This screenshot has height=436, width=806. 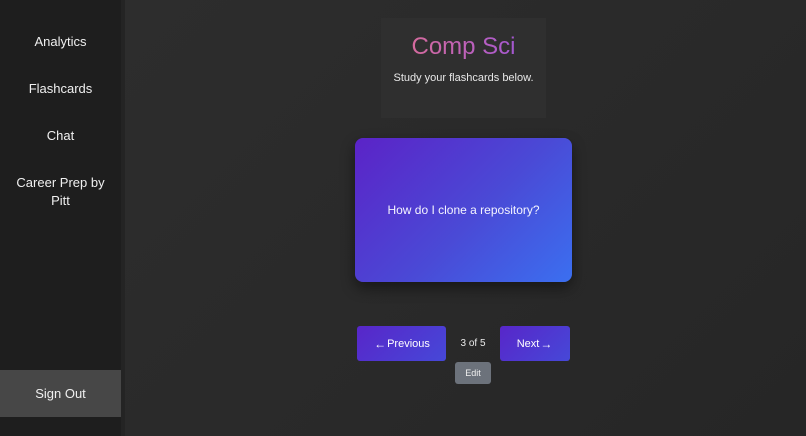 What do you see at coordinates (60, 42) in the screenshot?
I see `sidebar-item-analytics: Analytics` at bounding box center [60, 42].